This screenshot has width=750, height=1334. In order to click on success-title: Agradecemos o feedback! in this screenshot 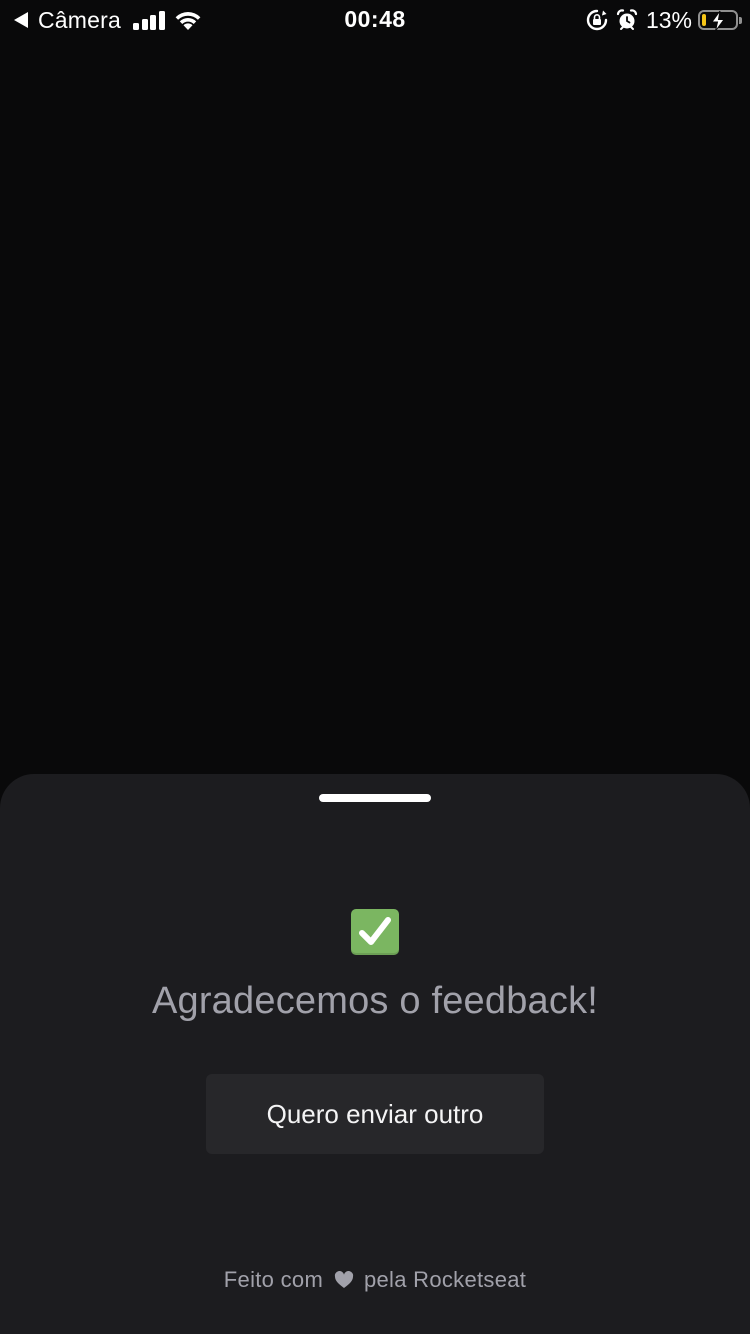, I will do `click(375, 1001)`.